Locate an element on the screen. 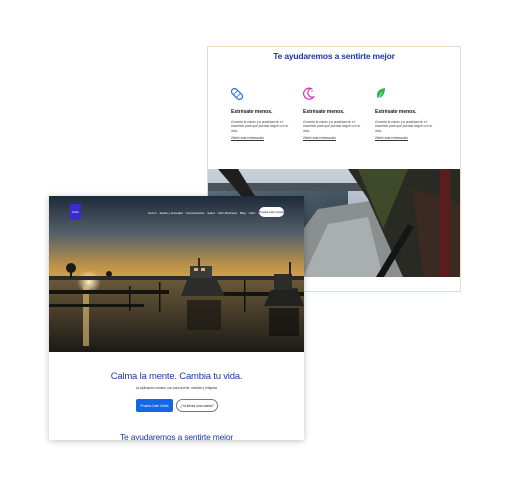 This screenshot has height=488, width=511. leaf-icon is located at coordinates (381, 94).